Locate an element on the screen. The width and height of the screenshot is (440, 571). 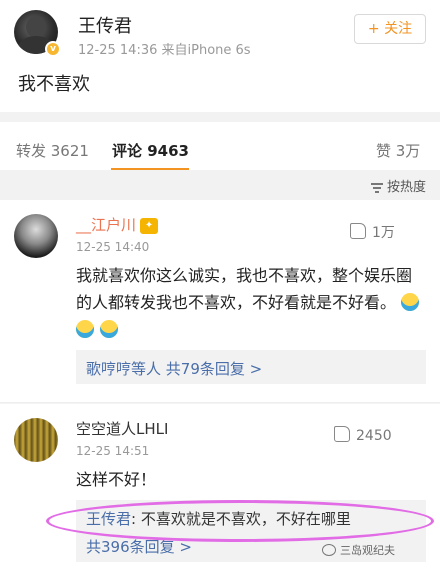
sort-bar: 按热度 is located at coordinates (220, 185).